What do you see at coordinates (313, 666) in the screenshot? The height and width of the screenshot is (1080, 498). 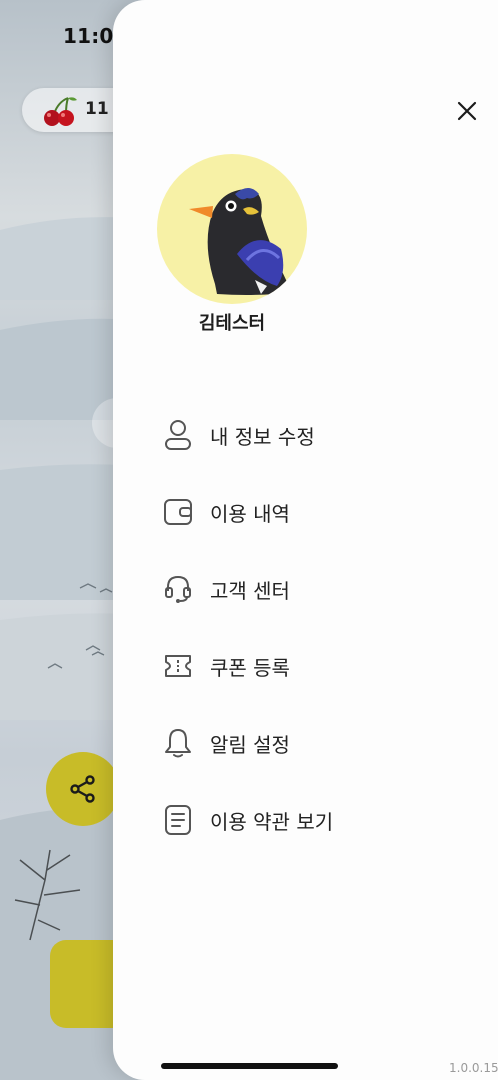 I see `menu-coupon-register: 쿠폰 등록` at bounding box center [313, 666].